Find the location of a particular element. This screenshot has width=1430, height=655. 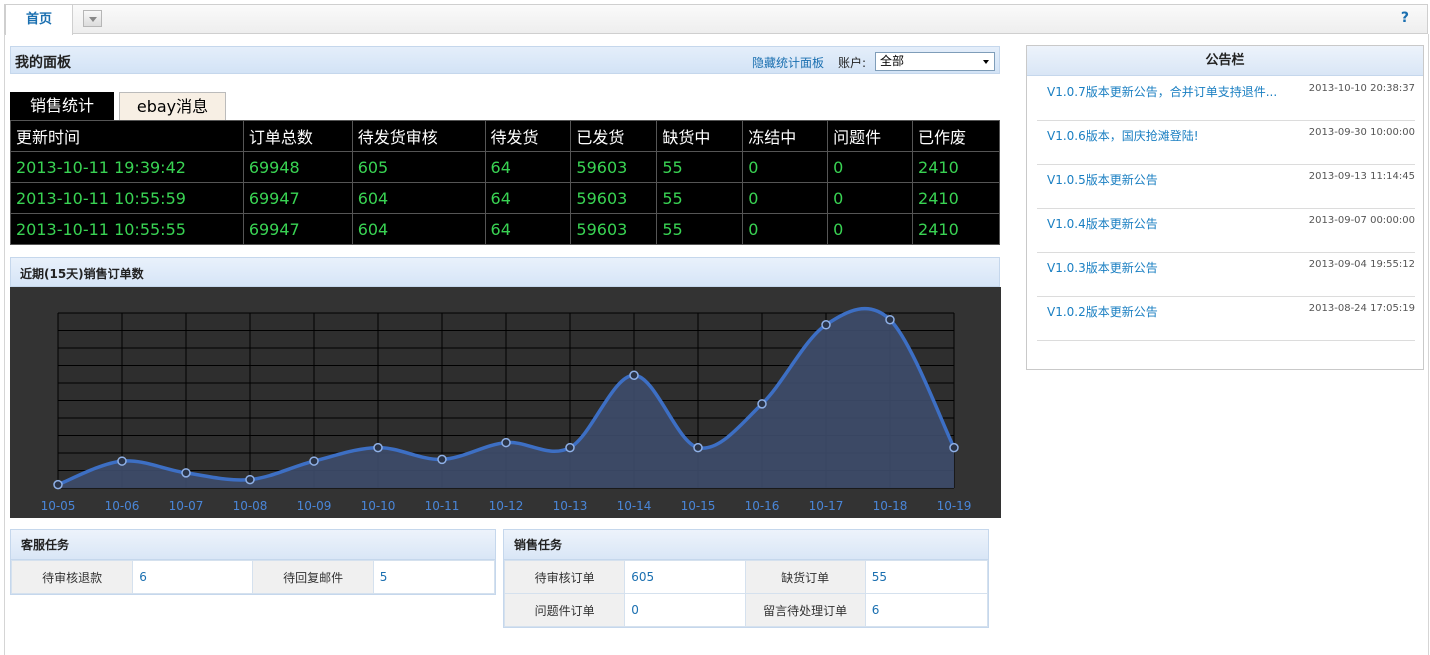

notice-title-link: V1.0.6版本，国庆抢滩登陆! is located at coordinates (1123, 135).